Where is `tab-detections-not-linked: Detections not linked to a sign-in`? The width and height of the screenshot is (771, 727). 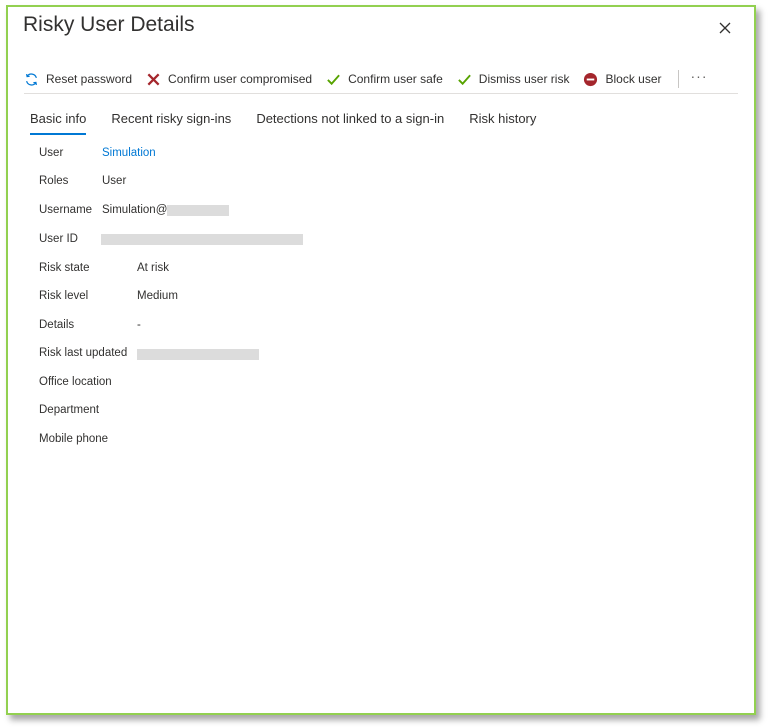
tab-detections-not-linked: Detections not linked to a sign-in is located at coordinates (350, 121).